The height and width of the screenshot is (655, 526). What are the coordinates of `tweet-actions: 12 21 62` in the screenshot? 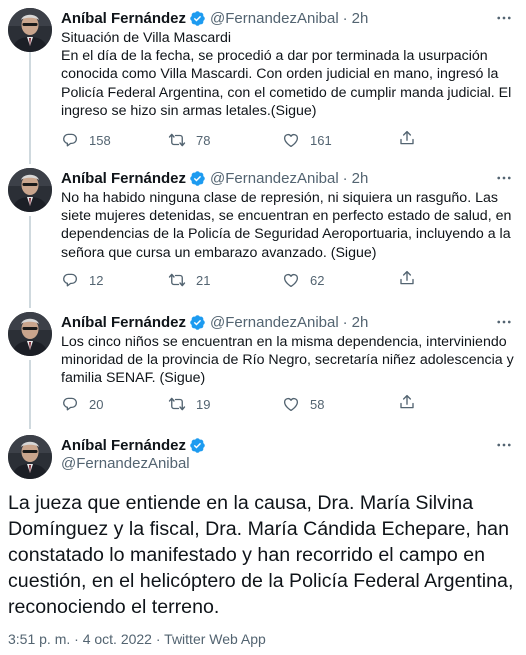 It's located at (271, 280).